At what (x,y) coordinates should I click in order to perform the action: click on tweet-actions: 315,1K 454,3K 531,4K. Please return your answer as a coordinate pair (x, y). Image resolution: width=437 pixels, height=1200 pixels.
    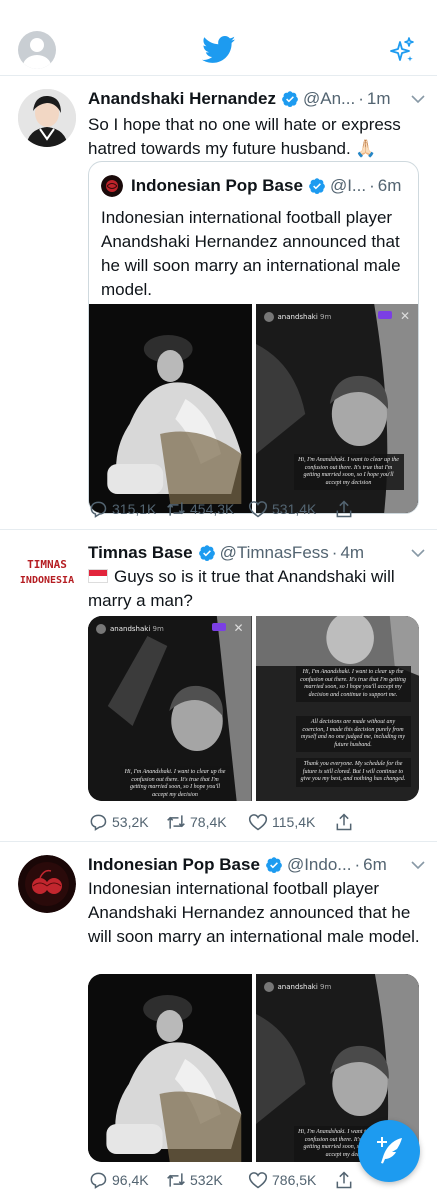
    Looking at the image, I should click on (238, 509).